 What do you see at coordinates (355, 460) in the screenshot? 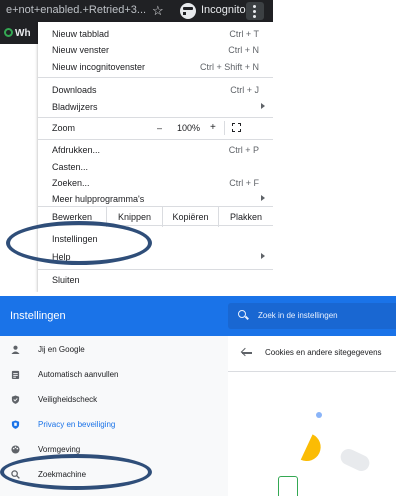
I see `illustration-grey-shape` at bounding box center [355, 460].